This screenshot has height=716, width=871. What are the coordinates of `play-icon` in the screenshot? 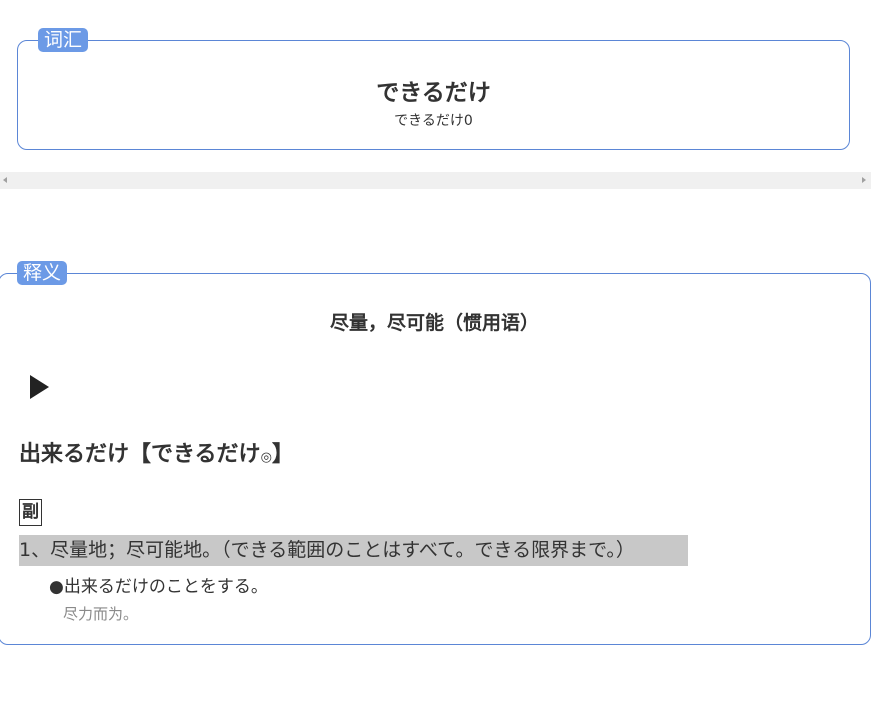 It's located at (39, 387).